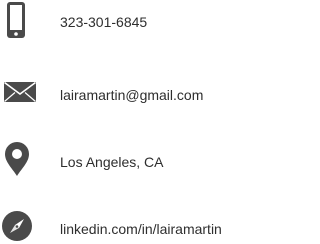  I want to click on contact-item-phone: 323-301-6845, so click(134, 22).